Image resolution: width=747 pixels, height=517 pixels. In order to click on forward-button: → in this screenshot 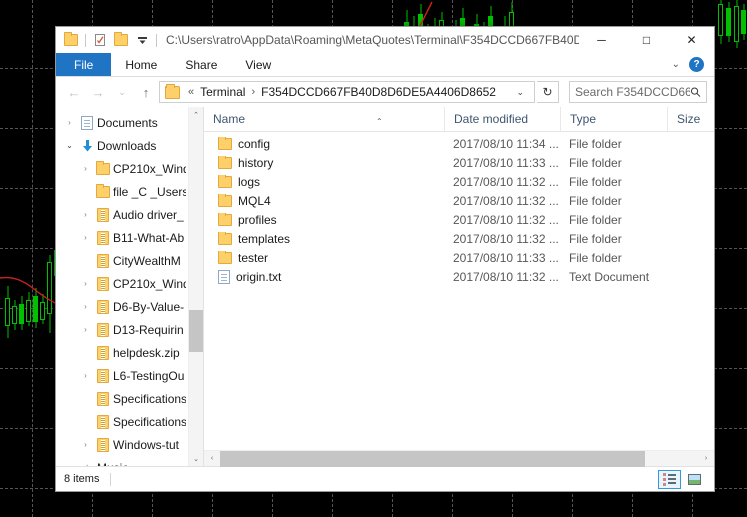, I will do `click(98, 92)`.